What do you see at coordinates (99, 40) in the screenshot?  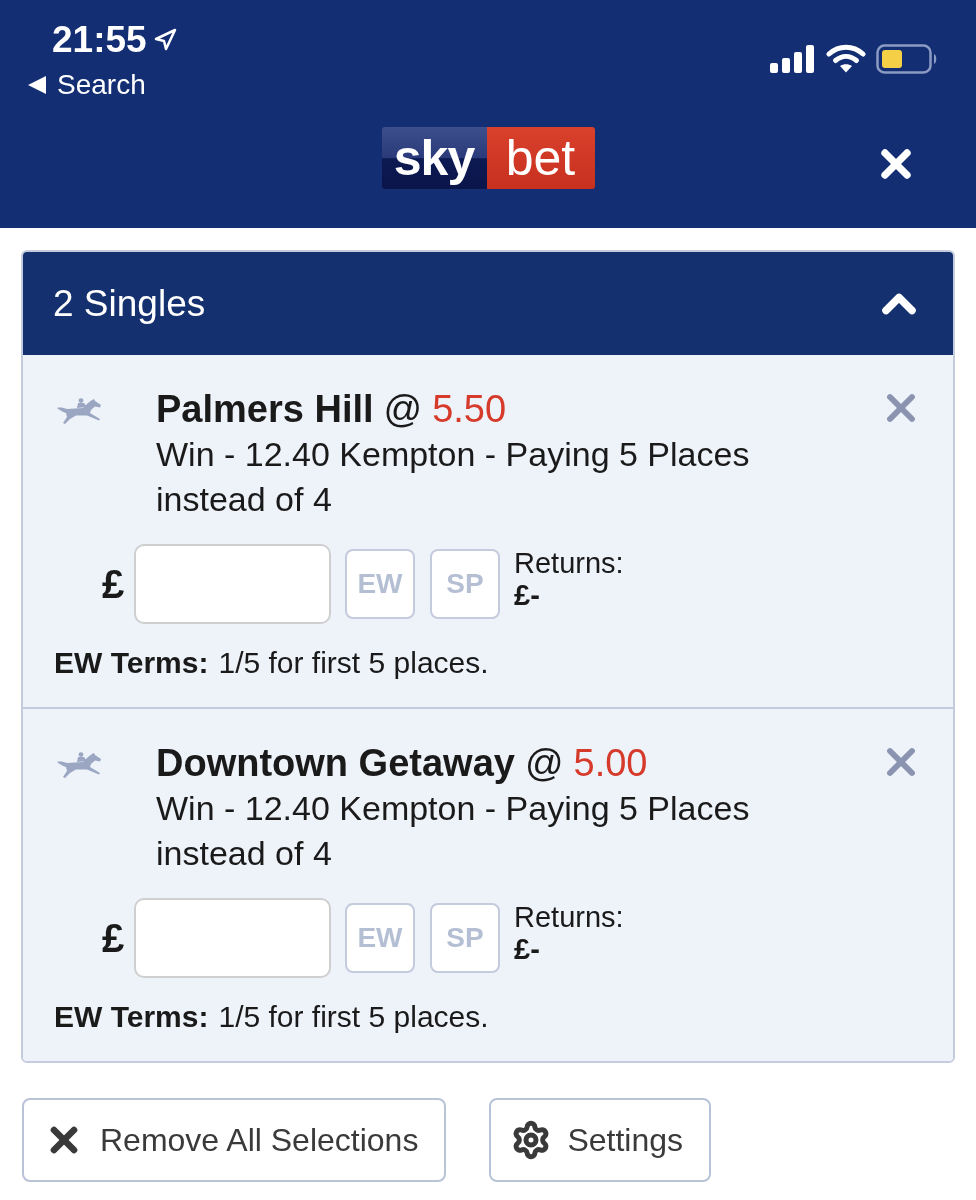 I see `status-time: 21:55` at bounding box center [99, 40].